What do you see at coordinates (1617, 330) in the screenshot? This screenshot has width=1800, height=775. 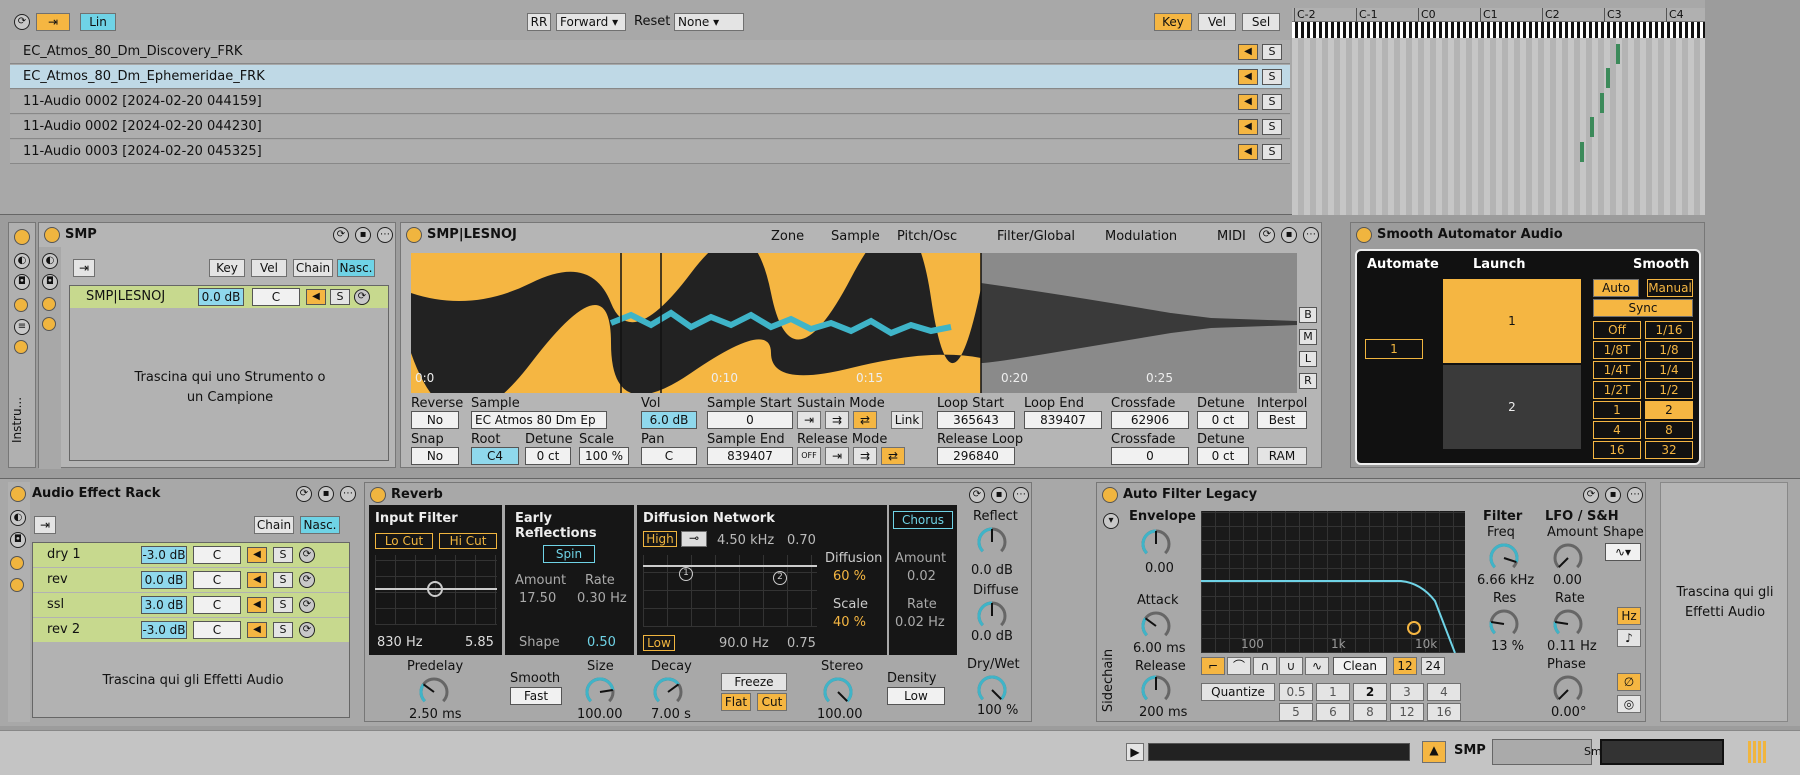 I see `rate-Off: Off` at bounding box center [1617, 330].